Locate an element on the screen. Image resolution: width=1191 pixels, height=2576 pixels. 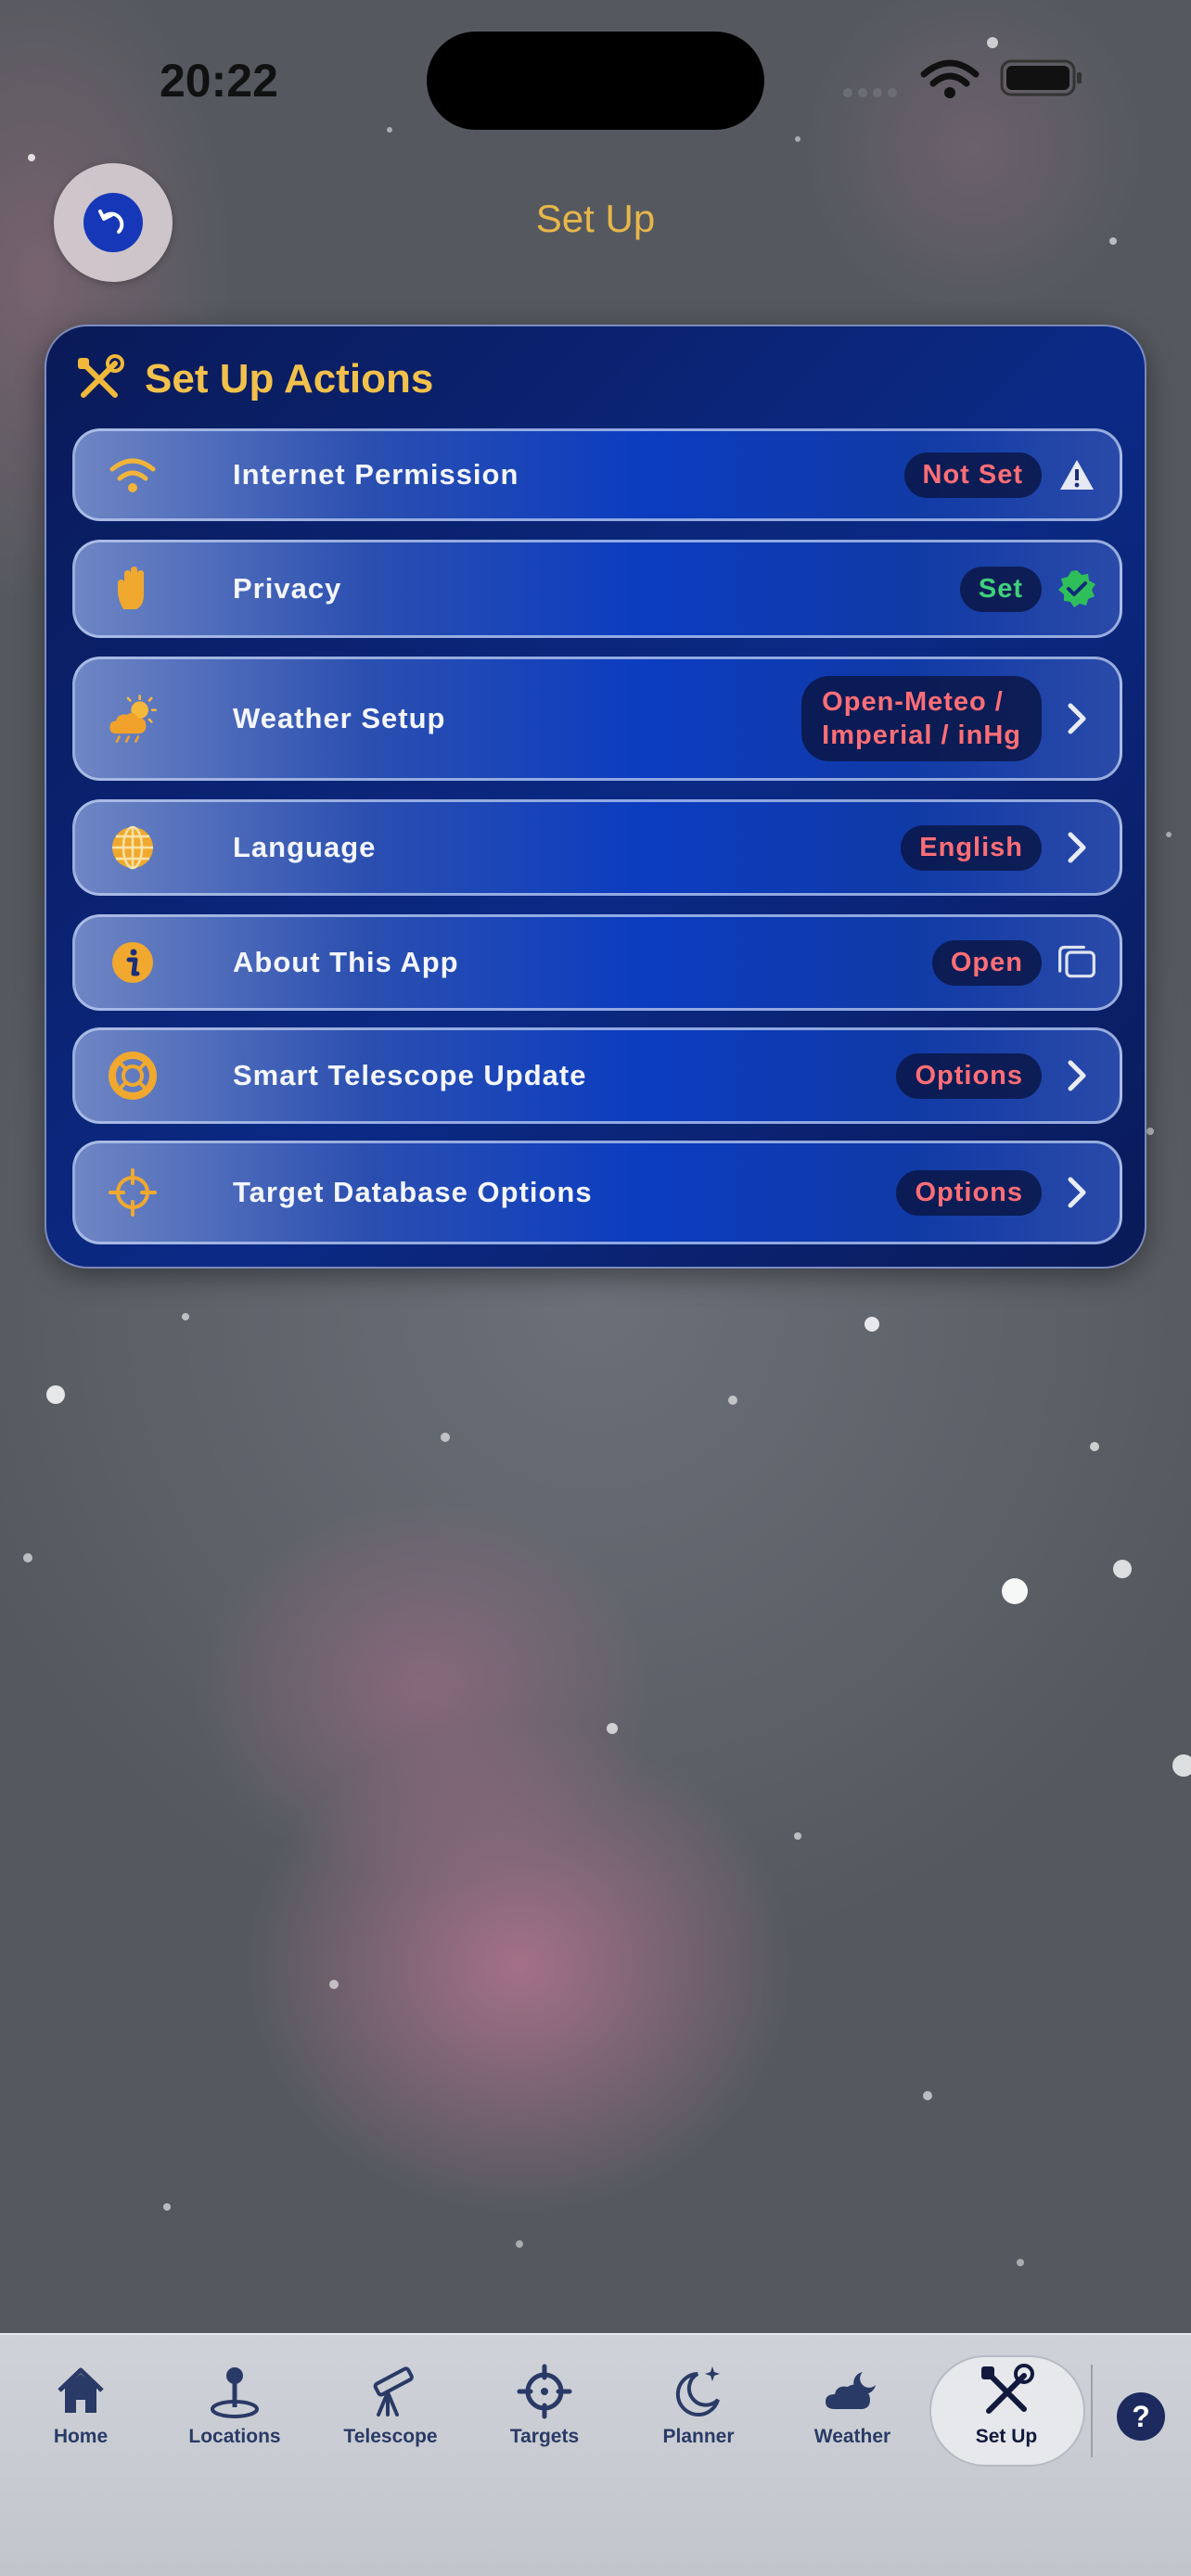
row-internet-permission: Internet Permission Not Set is located at coordinates (597, 475).